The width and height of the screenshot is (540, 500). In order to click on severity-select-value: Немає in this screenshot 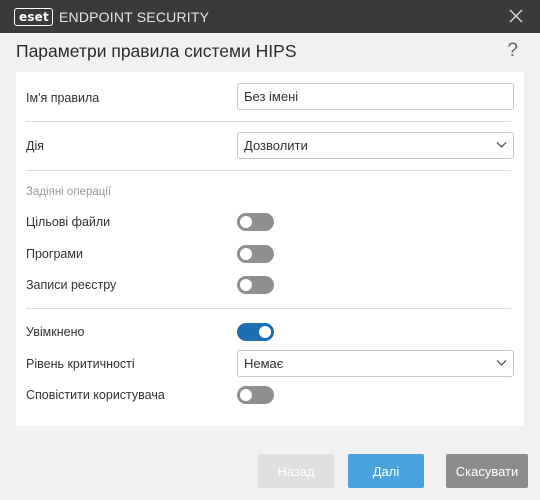, I will do `click(264, 363)`.